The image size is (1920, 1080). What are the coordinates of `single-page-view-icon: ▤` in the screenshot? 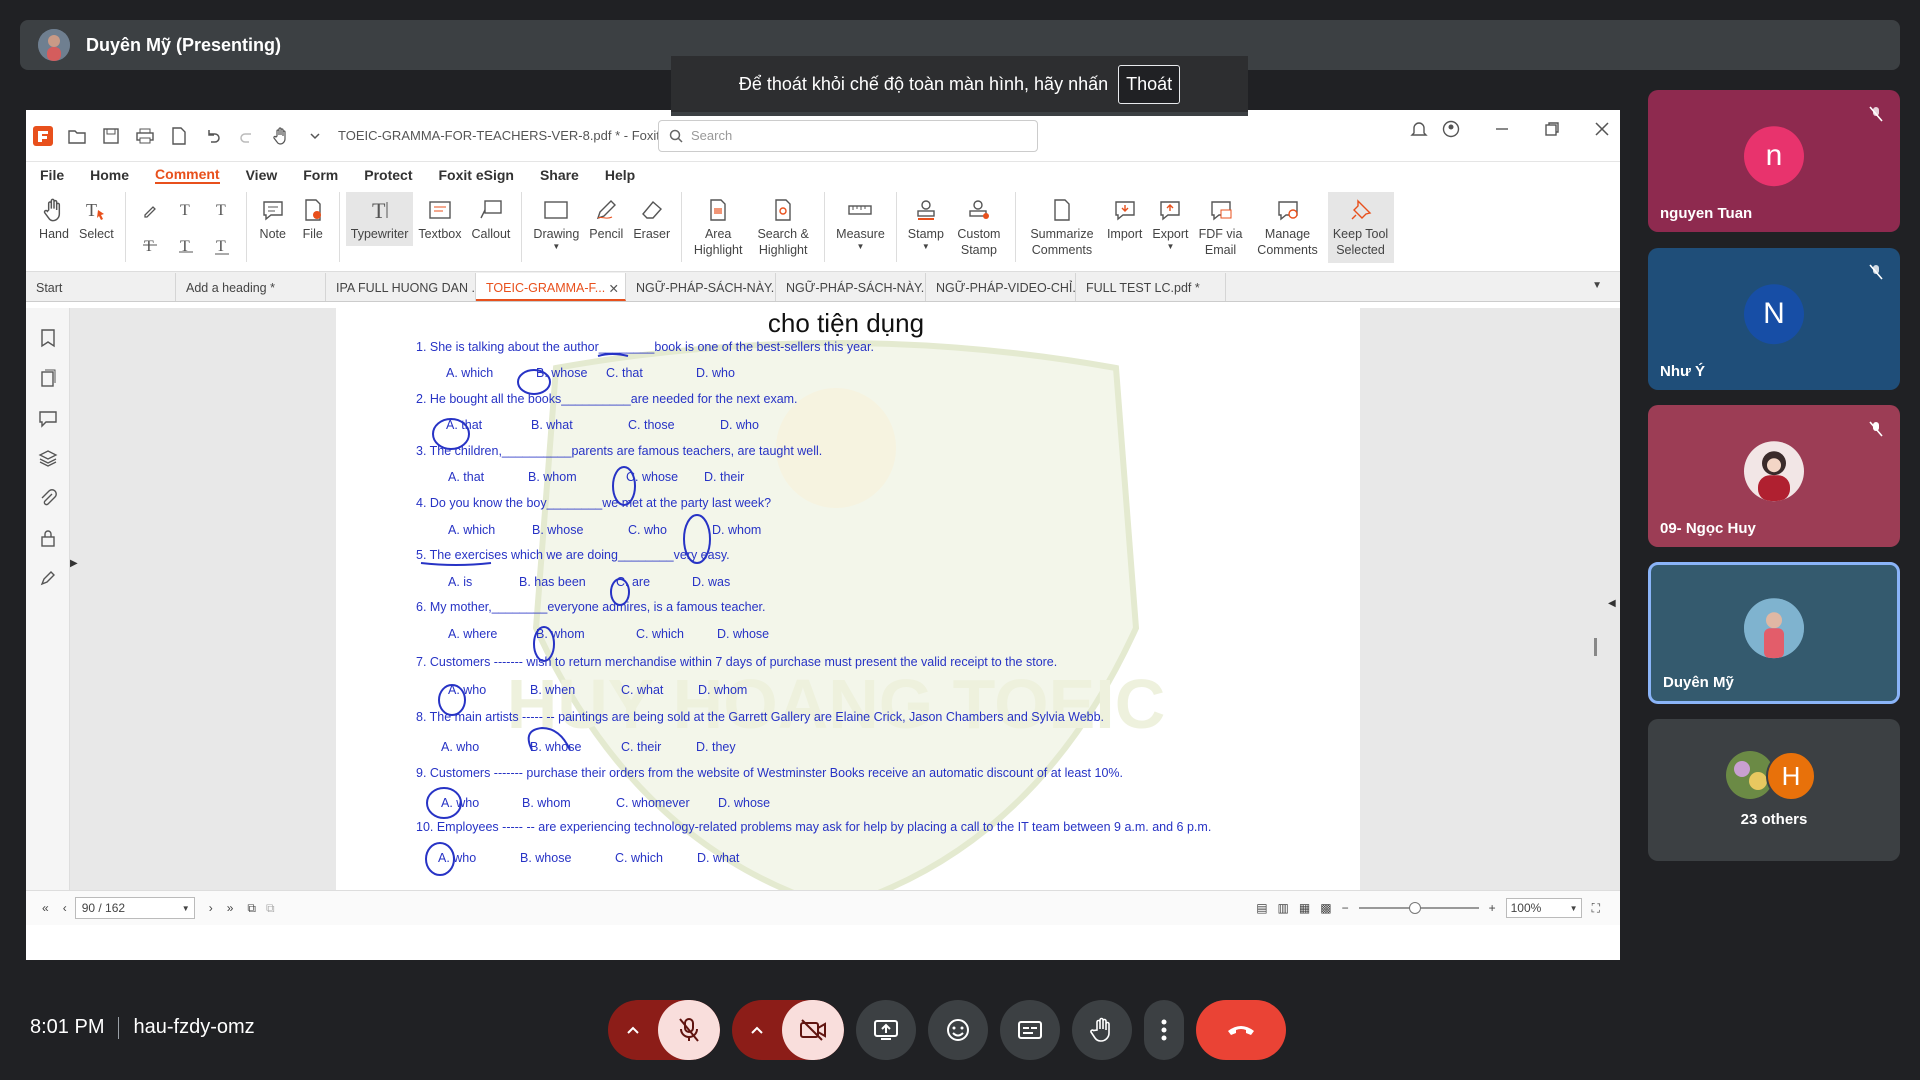 It's located at (1261, 908).